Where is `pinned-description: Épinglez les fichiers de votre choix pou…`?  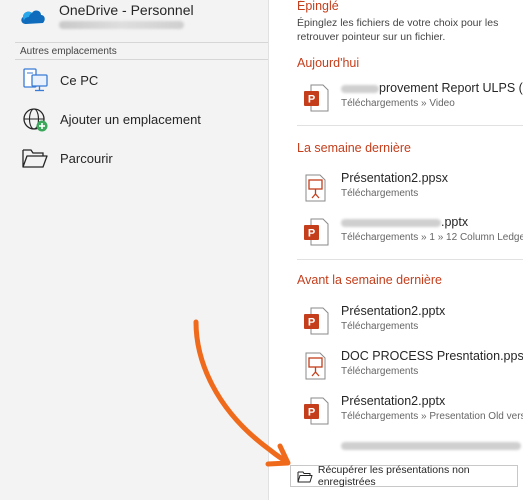
pinned-description: Épinglez les fichiers de votre choix pou… is located at coordinates (398, 30).